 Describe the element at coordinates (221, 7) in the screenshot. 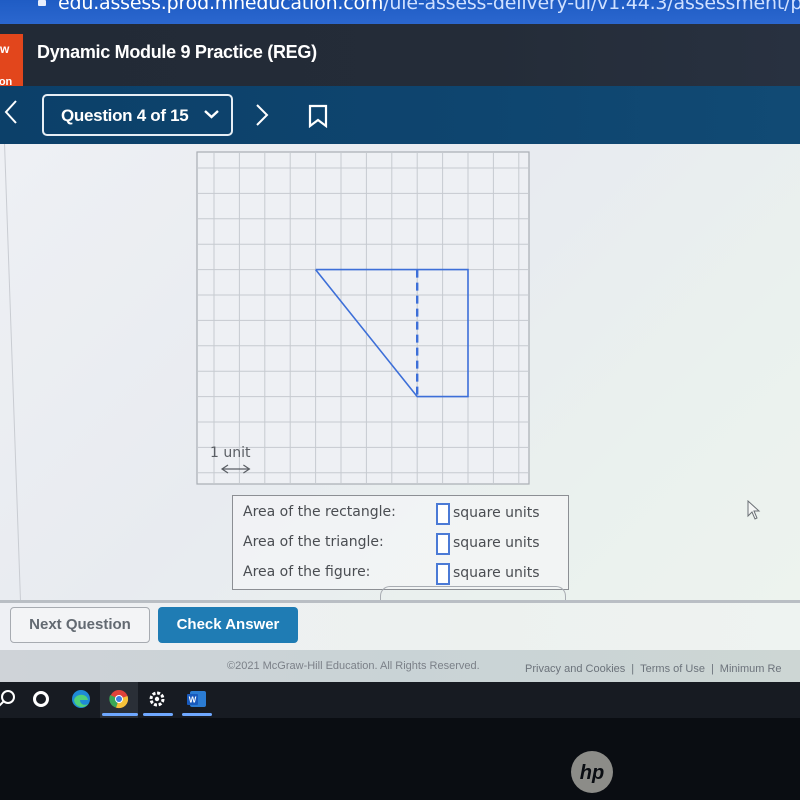

I see `url-host: edu.assess.prod.mheducation.com` at that location.